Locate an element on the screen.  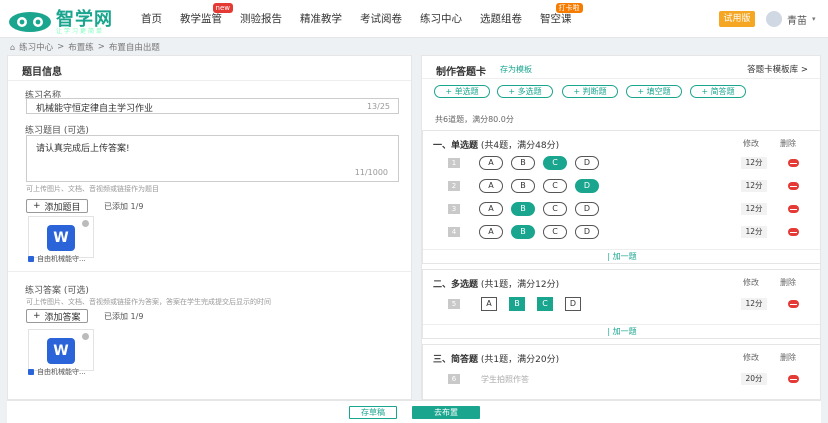
save-draft-button: 存草稿 is located at coordinates (373, 412).